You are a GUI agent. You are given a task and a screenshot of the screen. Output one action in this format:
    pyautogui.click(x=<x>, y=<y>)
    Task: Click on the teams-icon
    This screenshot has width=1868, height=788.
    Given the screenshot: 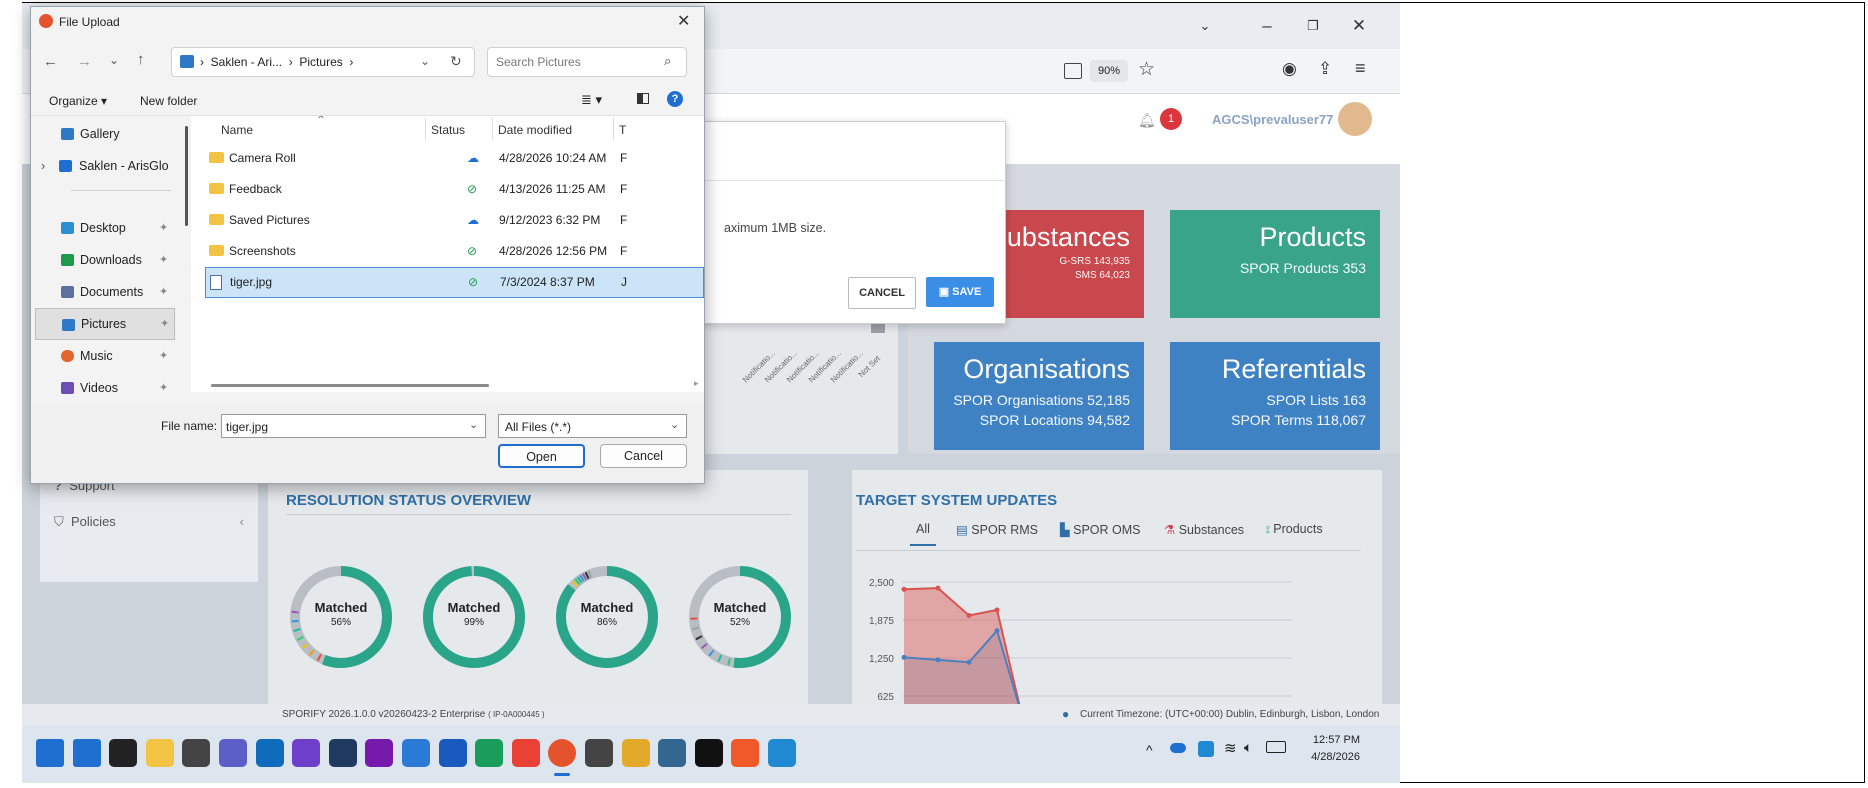 What is the action you would take?
    pyautogui.click(x=233, y=753)
    